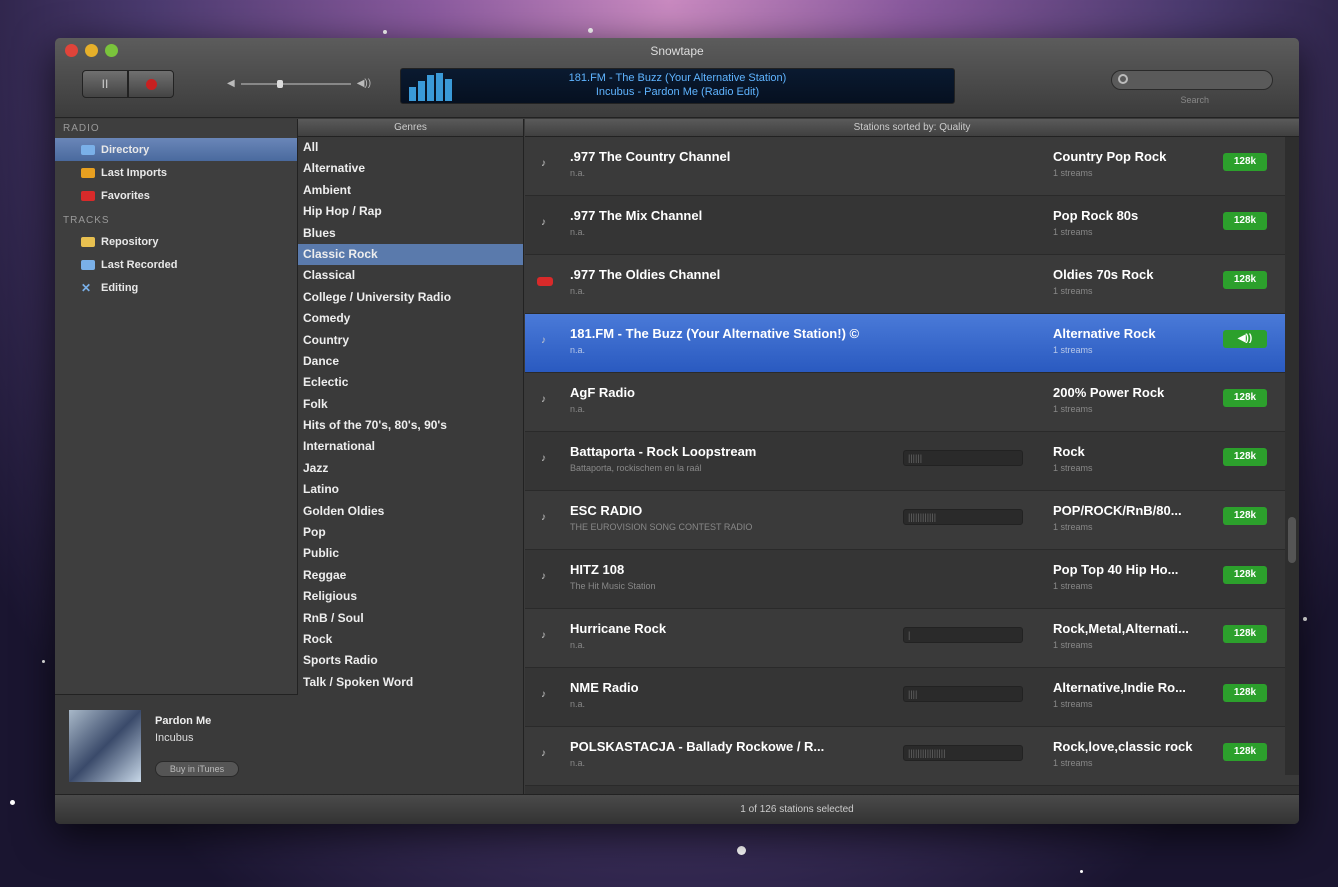  Describe the element at coordinates (636, 468) in the screenshot. I see `station-description: Battaporta, rockischem en la raál` at that location.